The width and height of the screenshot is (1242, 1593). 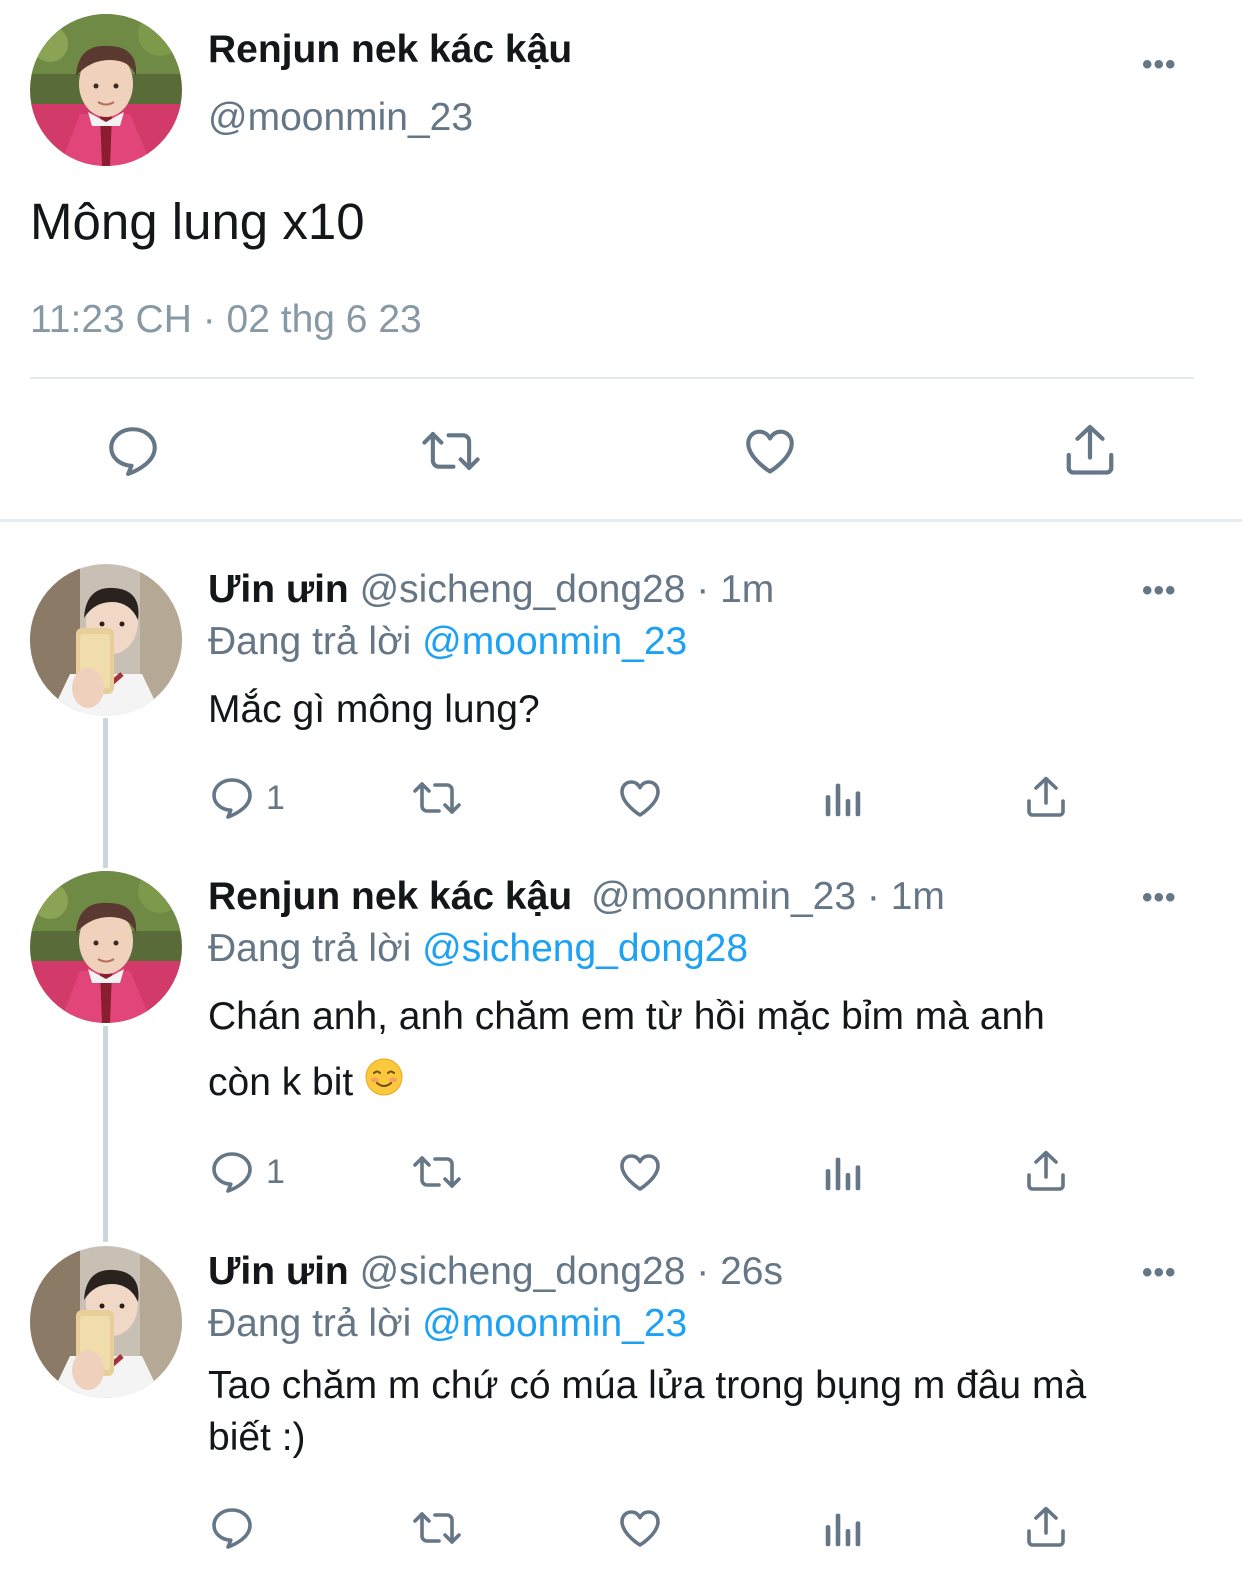 What do you see at coordinates (197, 221) in the screenshot?
I see `tweet-text: Mông lung x10` at bounding box center [197, 221].